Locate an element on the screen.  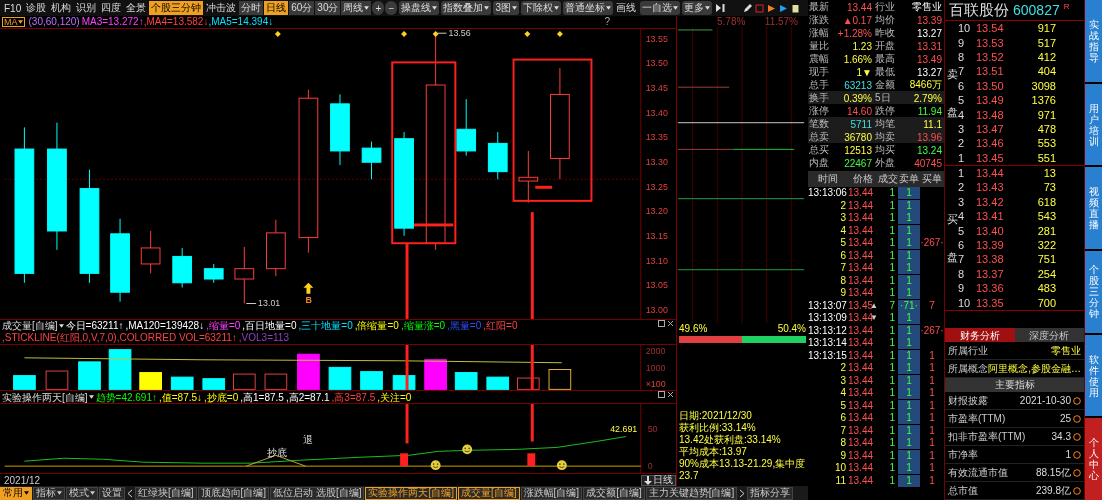
indicator-tab: 指标 is located at coordinates (49, 493).